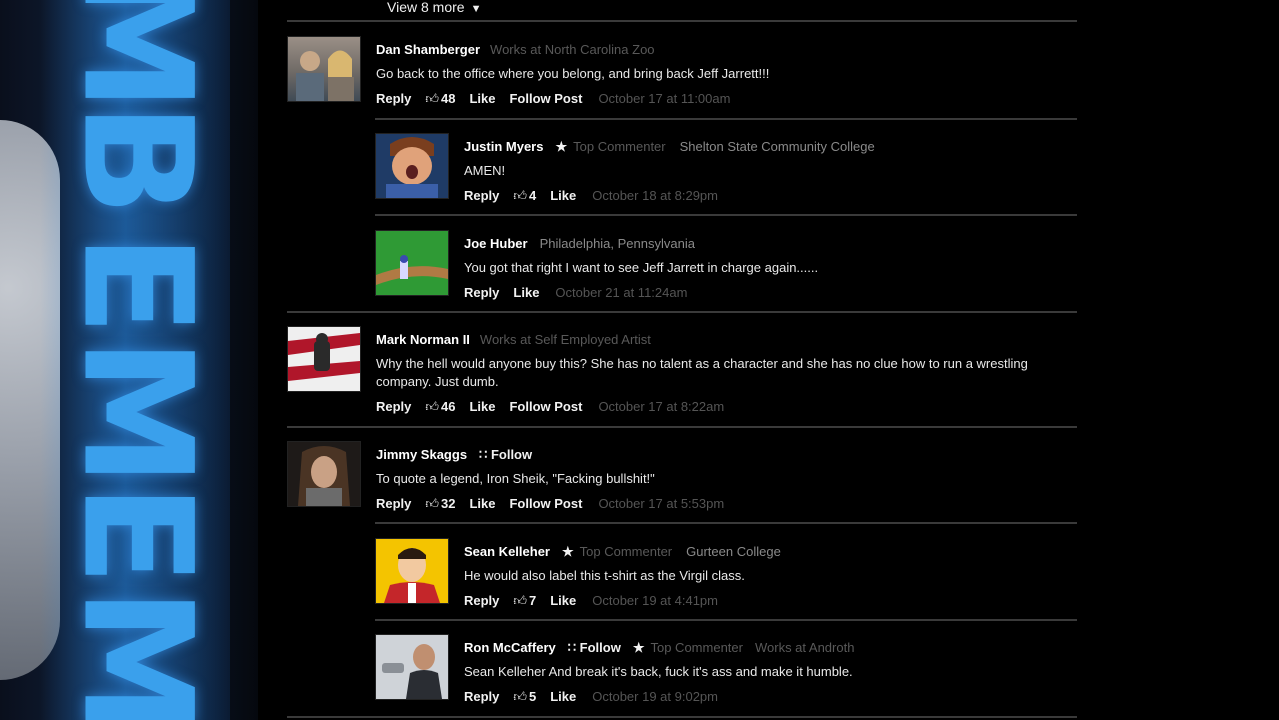 The image size is (1279, 720). Describe the element at coordinates (661, 406) in the screenshot. I see `timestamp: October 17 at 8:22am` at that location.